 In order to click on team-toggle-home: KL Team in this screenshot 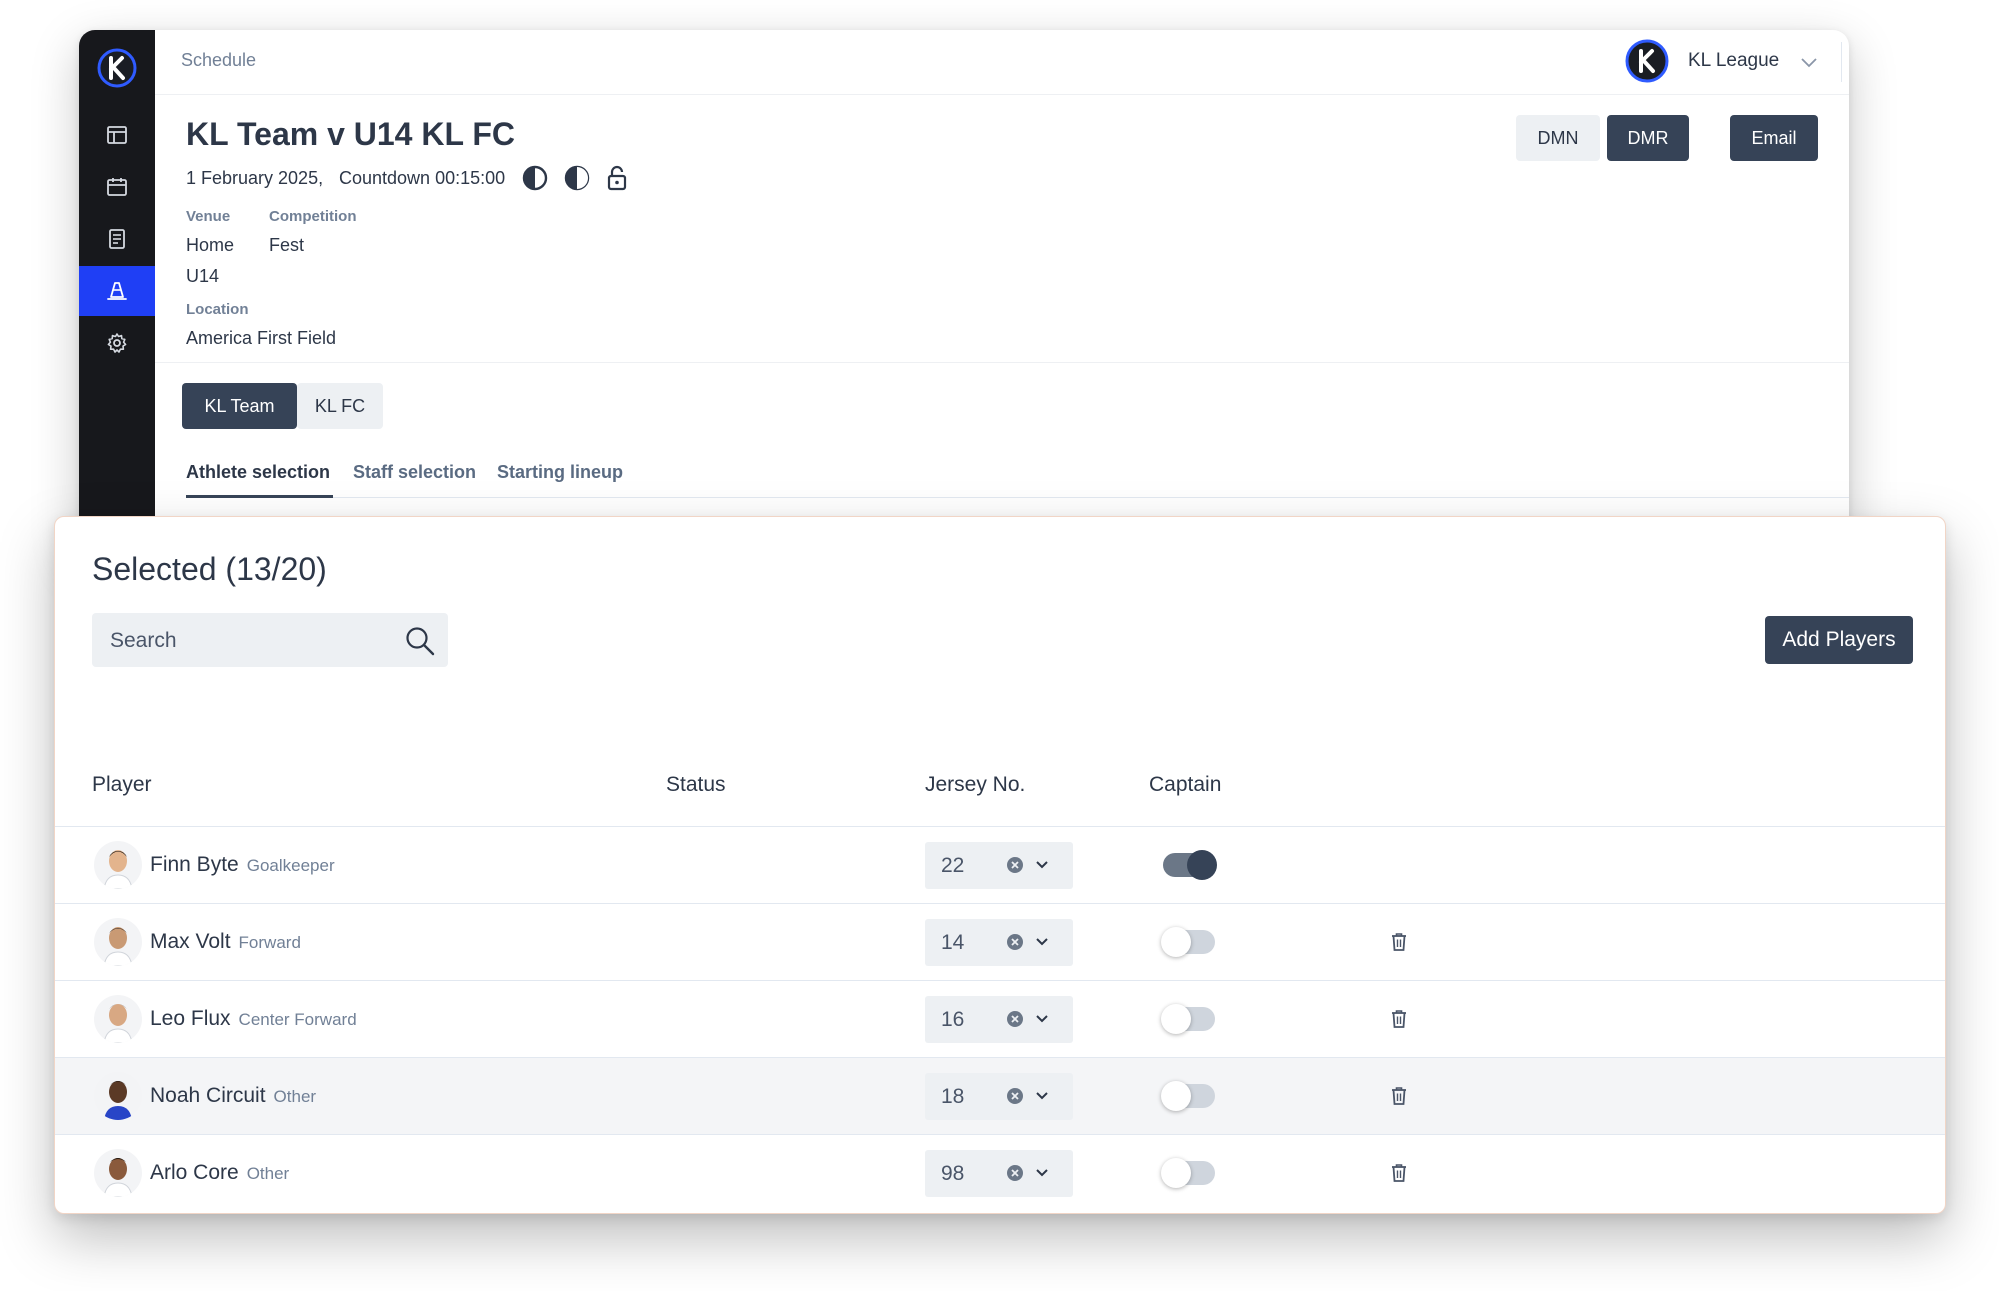, I will do `click(239, 406)`.